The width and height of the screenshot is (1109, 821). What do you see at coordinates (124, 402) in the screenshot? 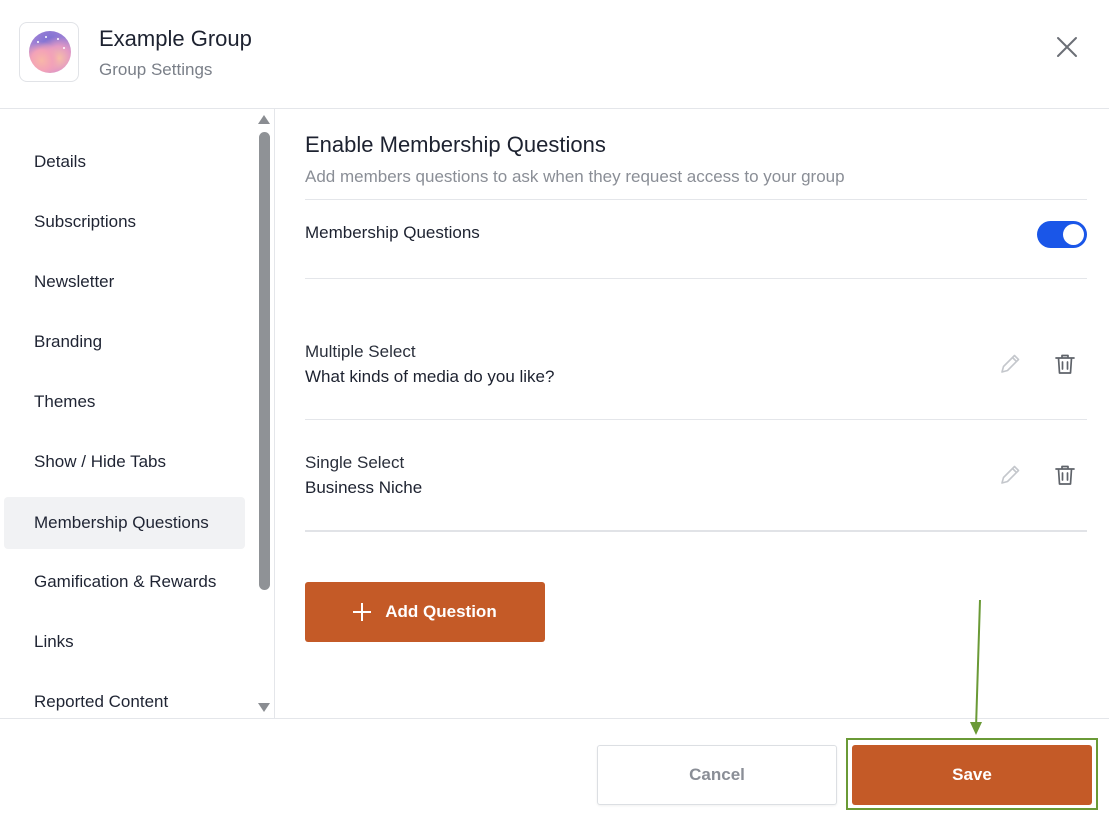
I see `sidebar-item-themes: Themes` at bounding box center [124, 402].